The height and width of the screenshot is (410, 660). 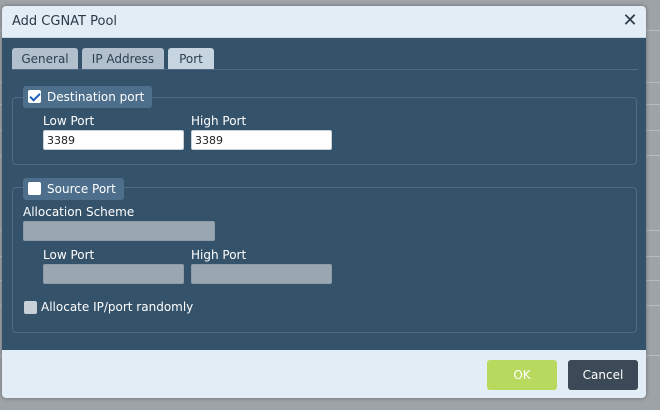 What do you see at coordinates (261, 274) in the screenshot?
I see `source-high-port-input` at bounding box center [261, 274].